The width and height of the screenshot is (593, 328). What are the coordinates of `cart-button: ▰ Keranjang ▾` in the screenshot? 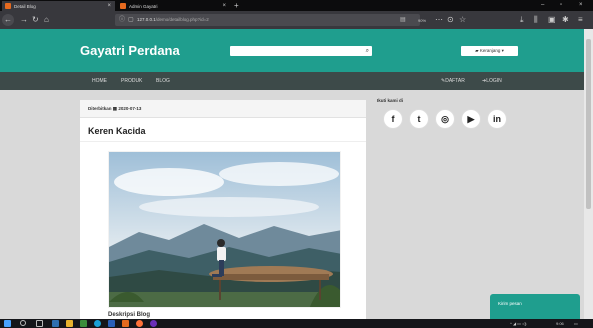 It's located at (489, 51).